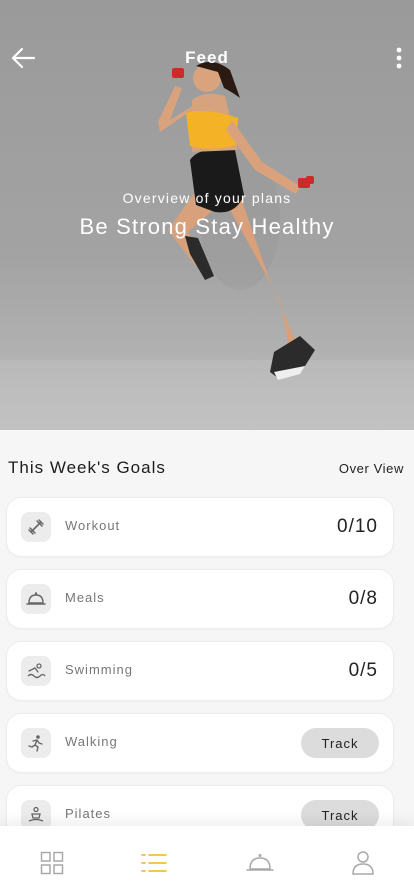 Image resolution: width=414 pixels, height=896 pixels. I want to click on goal-progress: 0/10, so click(357, 526).